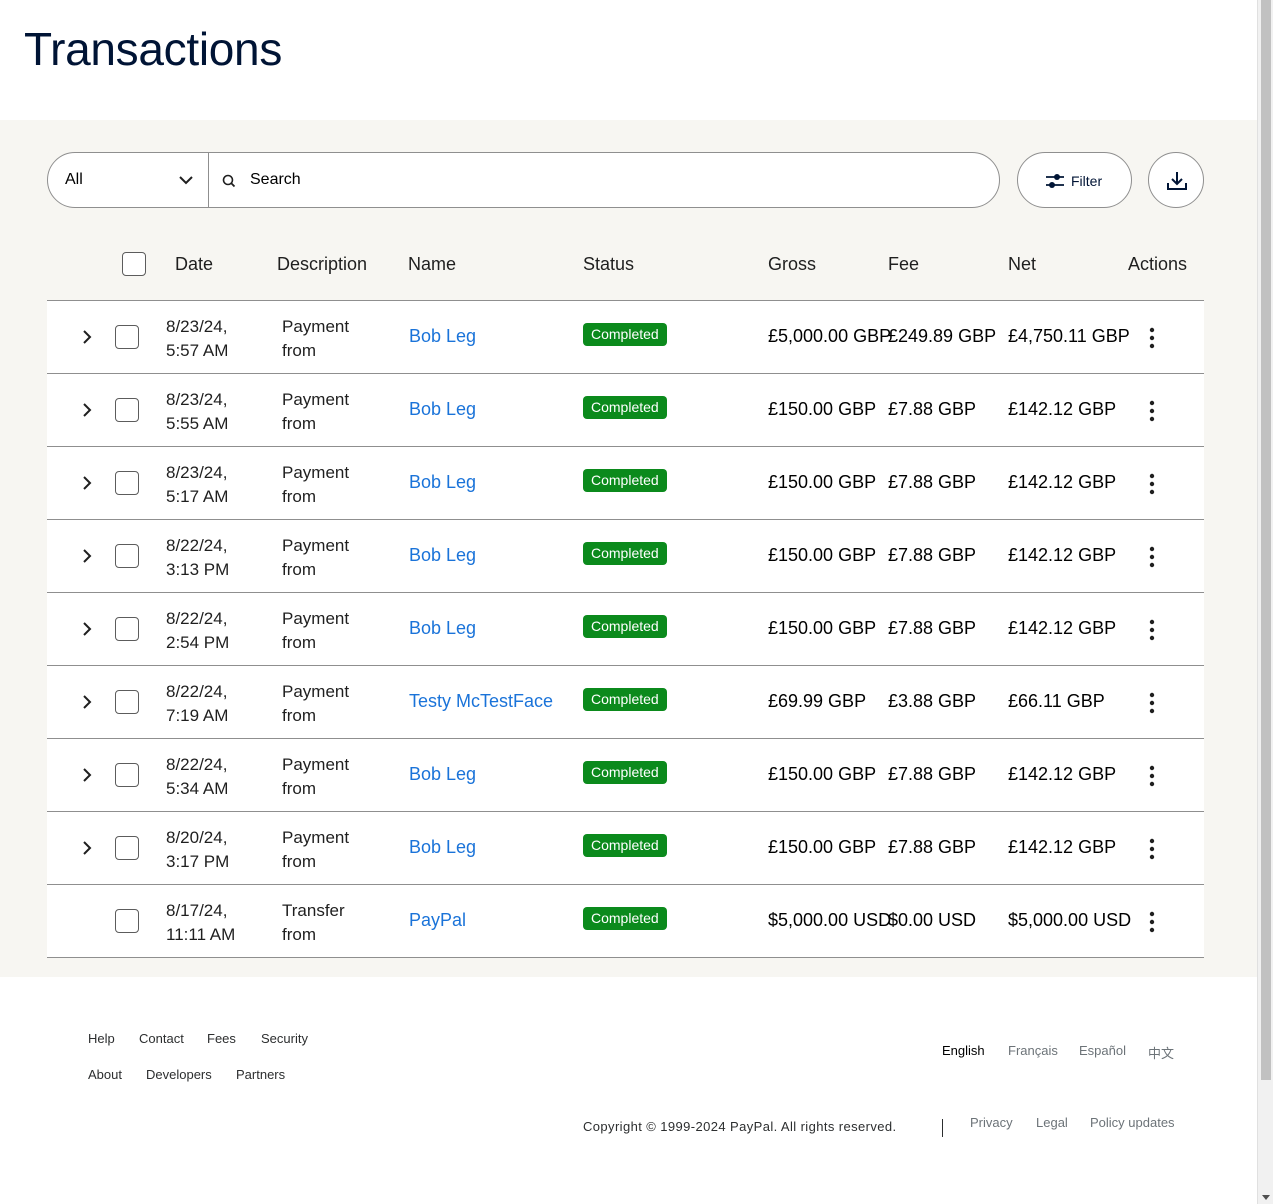 The height and width of the screenshot is (1204, 1273). I want to click on header-description: Description, so click(322, 264).